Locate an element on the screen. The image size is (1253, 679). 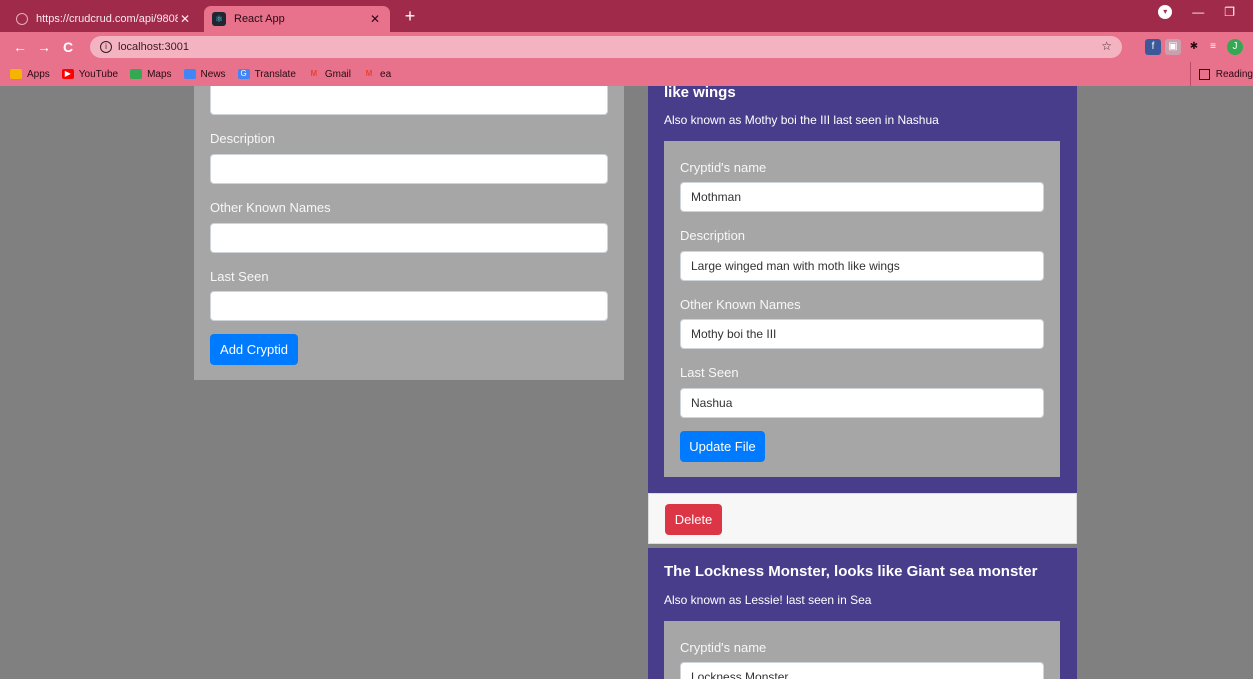
cryptid-title: like wings is located at coordinates (700, 93).